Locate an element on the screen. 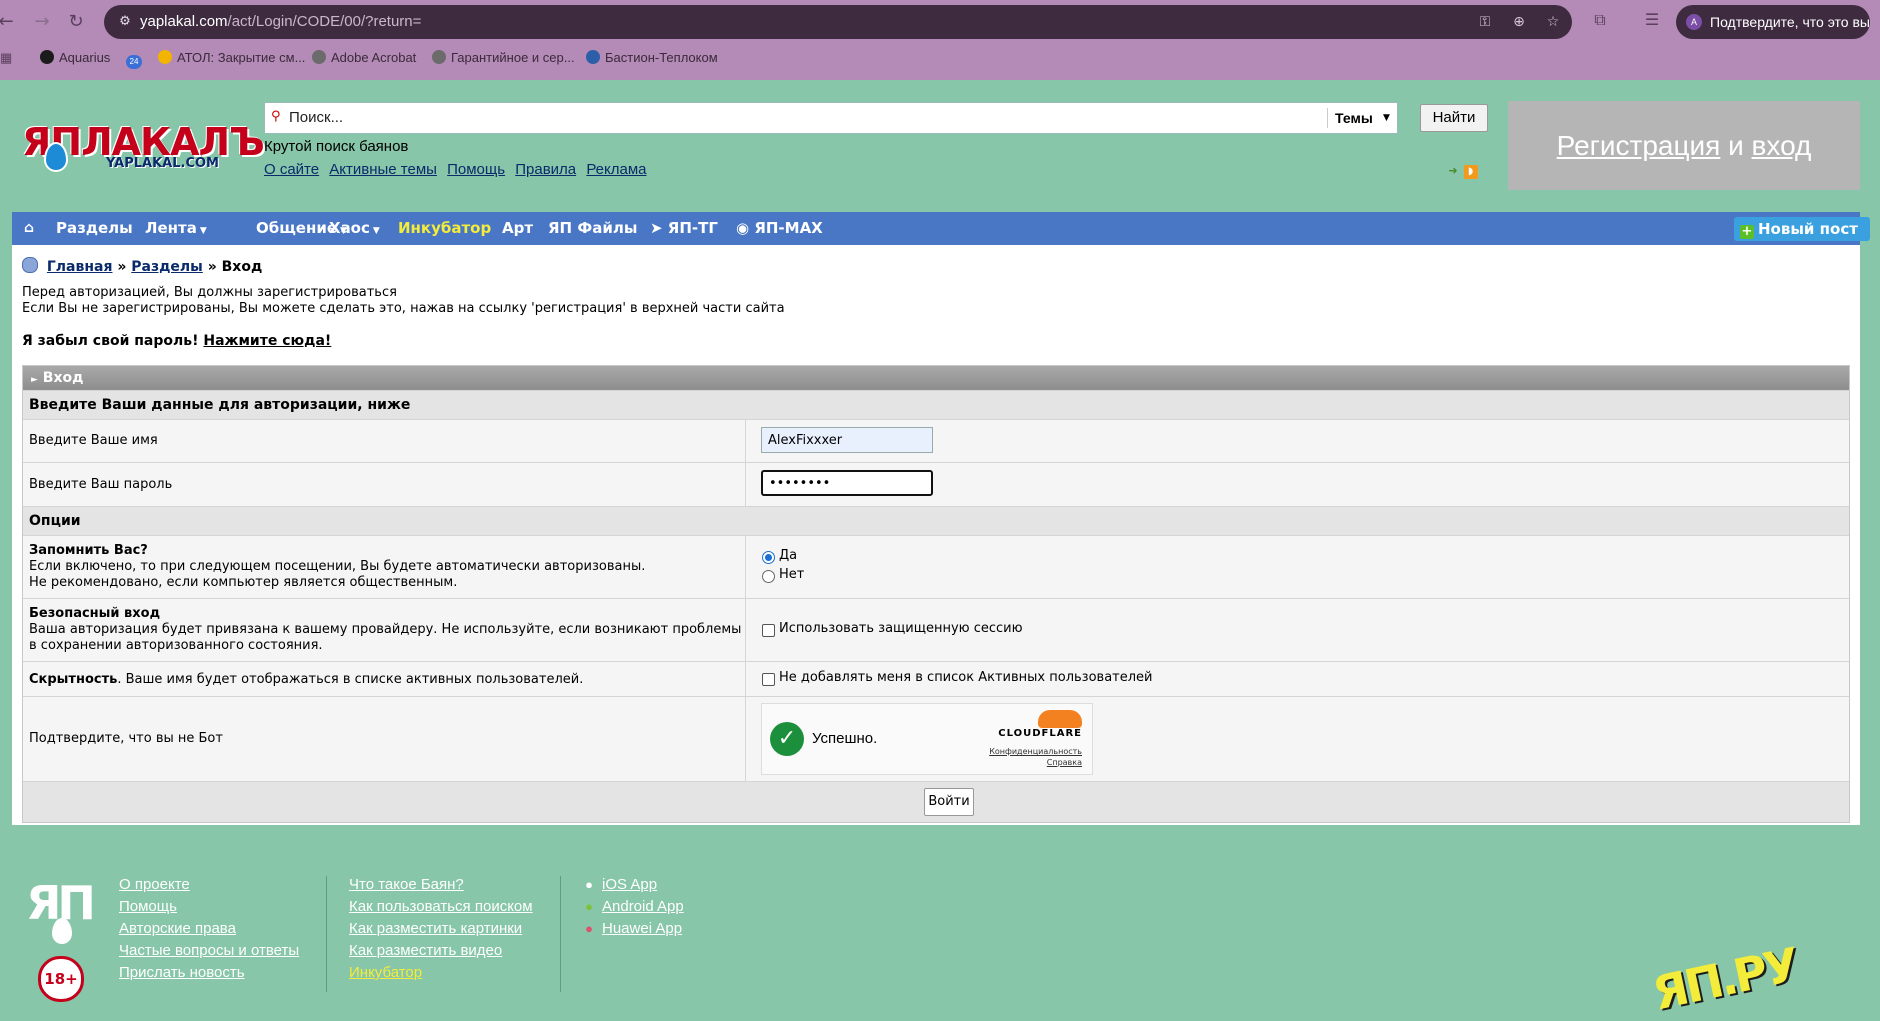  remember-title: Запомнить Вас? is located at coordinates (88, 550).